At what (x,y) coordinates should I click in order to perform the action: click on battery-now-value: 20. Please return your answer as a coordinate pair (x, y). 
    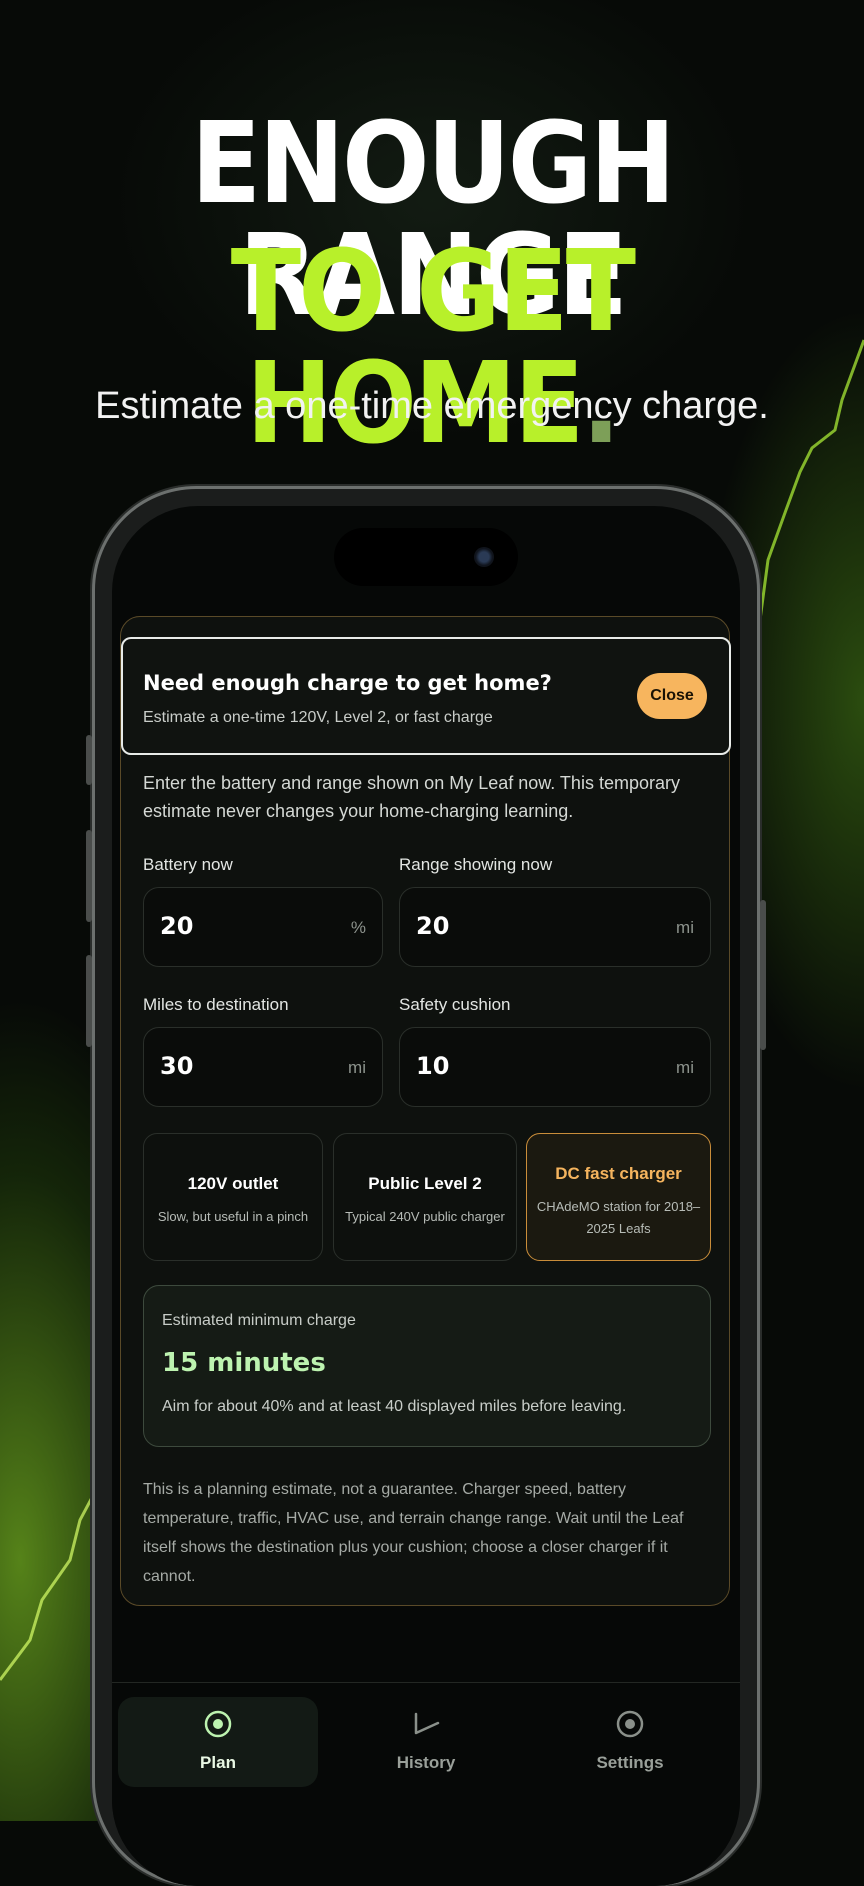
    Looking at the image, I should click on (177, 926).